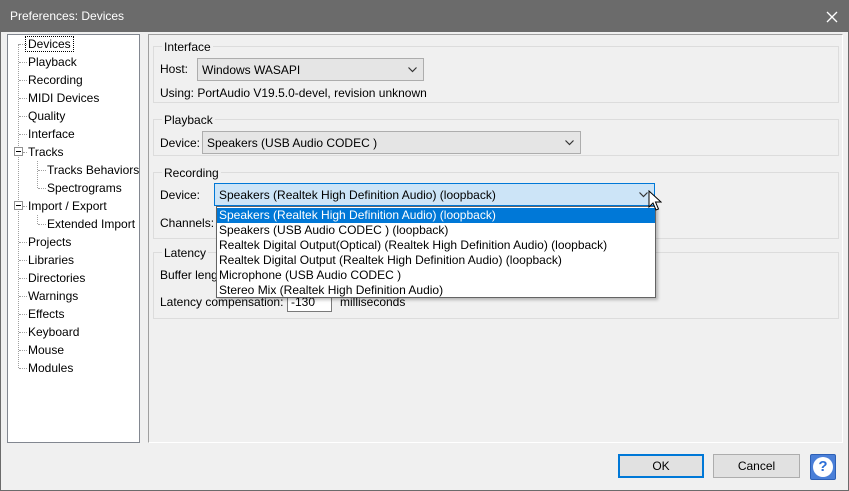 Image resolution: width=849 pixels, height=491 pixels. I want to click on help-icon: ?, so click(823, 467).